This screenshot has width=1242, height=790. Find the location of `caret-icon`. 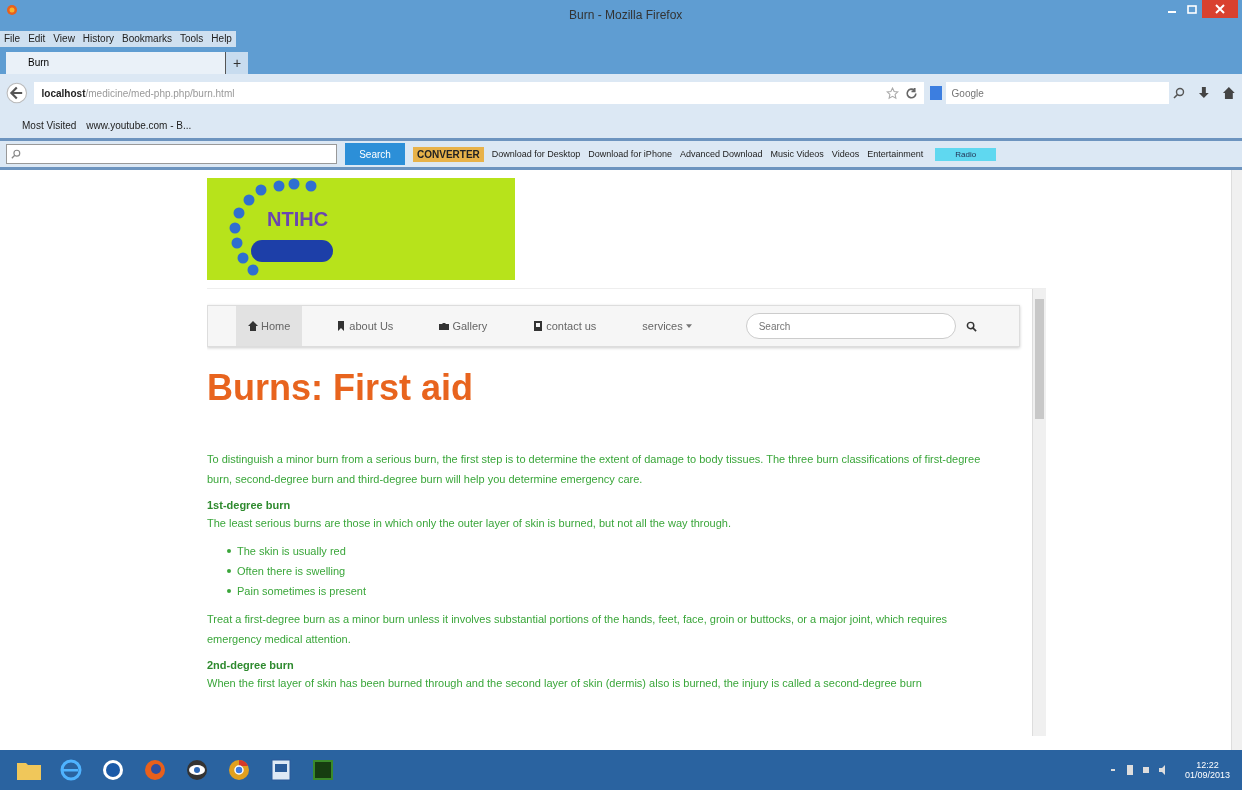

caret-icon is located at coordinates (688, 326).